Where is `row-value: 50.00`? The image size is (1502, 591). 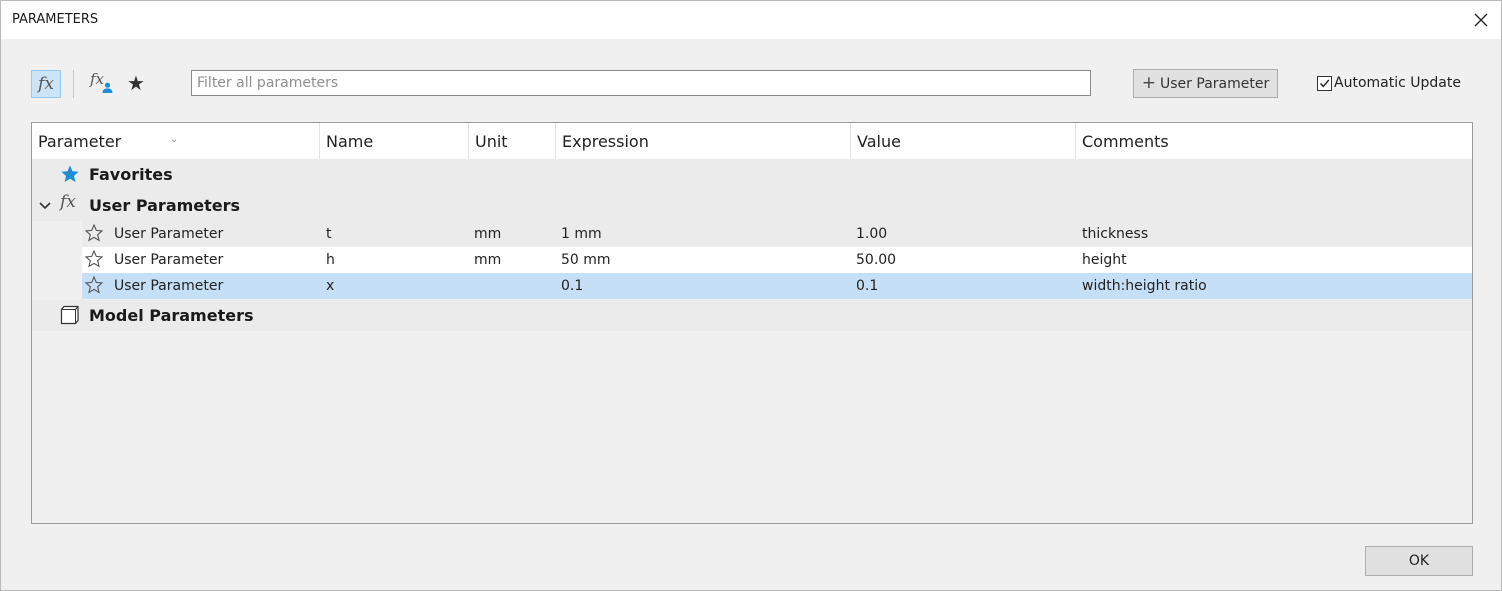
row-value: 50.00 is located at coordinates (876, 260).